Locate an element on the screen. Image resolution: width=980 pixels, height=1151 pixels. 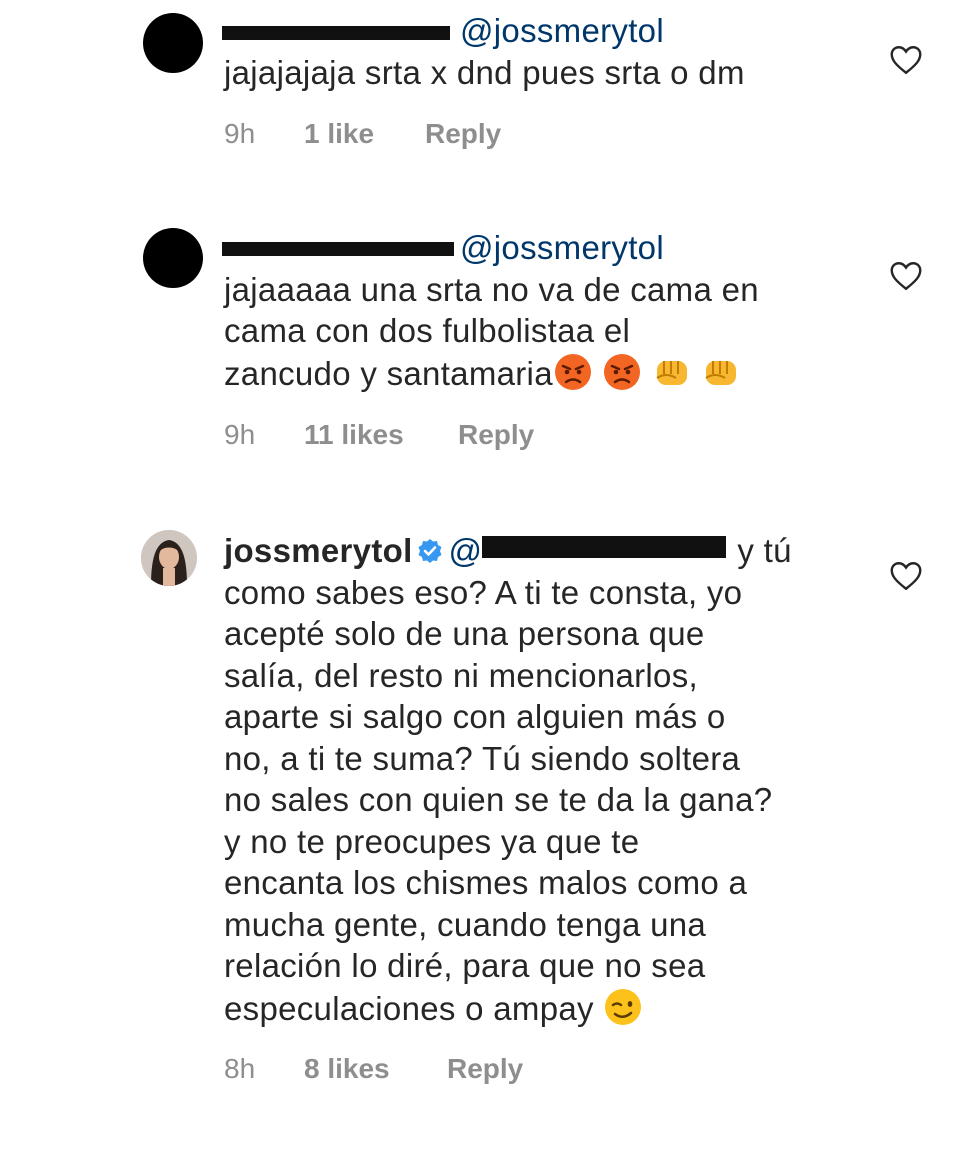
comment-text-line: acepté solo de una persona que is located at coordinates (464, 633).